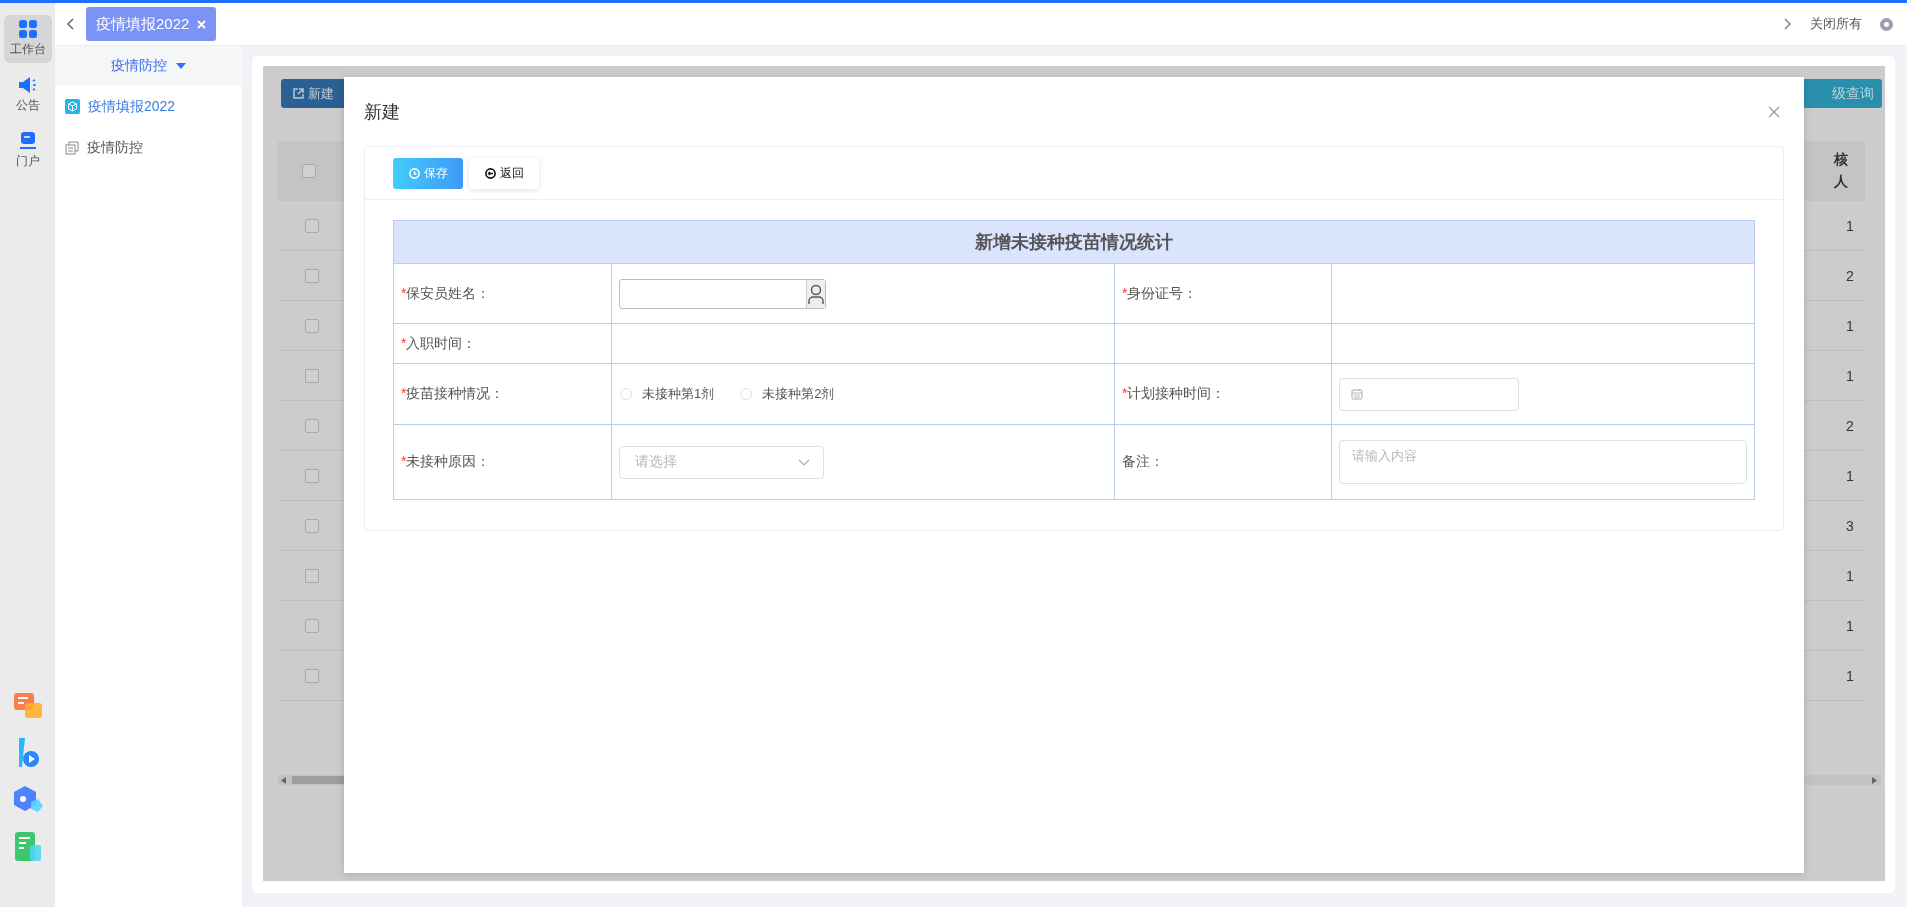 The height and width of the screenshot is (907, 1907). I want to click on cube-icon, so click(72, 106).